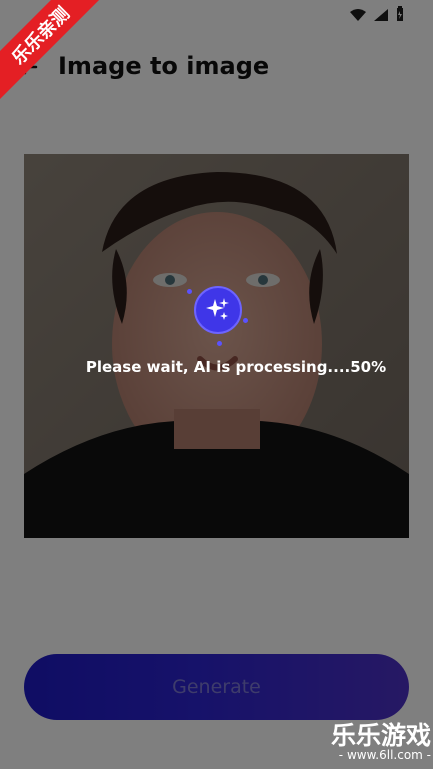 The height and width of the screenshot is (769, 433). Describe the element at coordinates (384, 755) in the screenshot. I see `brand-watermark-url: - www.6ll.com -` at that location.